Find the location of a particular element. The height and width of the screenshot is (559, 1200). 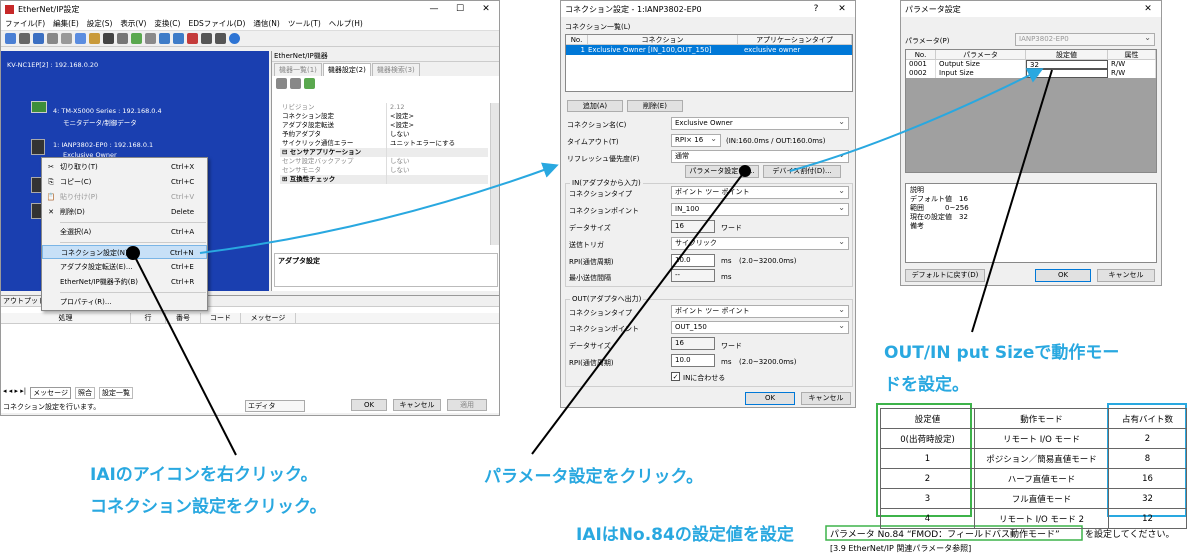

mode-table-cell: ハーフ直値モード is located at coordinates (1041, 478).